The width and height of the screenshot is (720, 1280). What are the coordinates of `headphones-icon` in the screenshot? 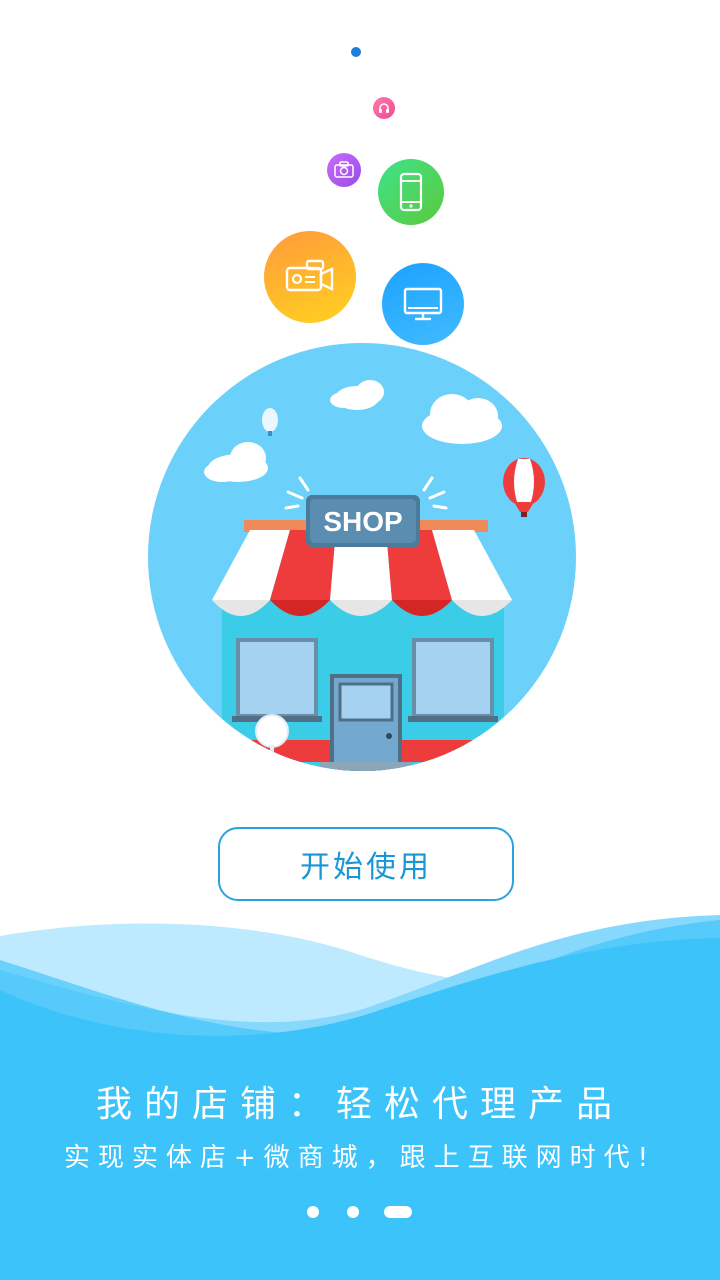 It's located at (384, 108).